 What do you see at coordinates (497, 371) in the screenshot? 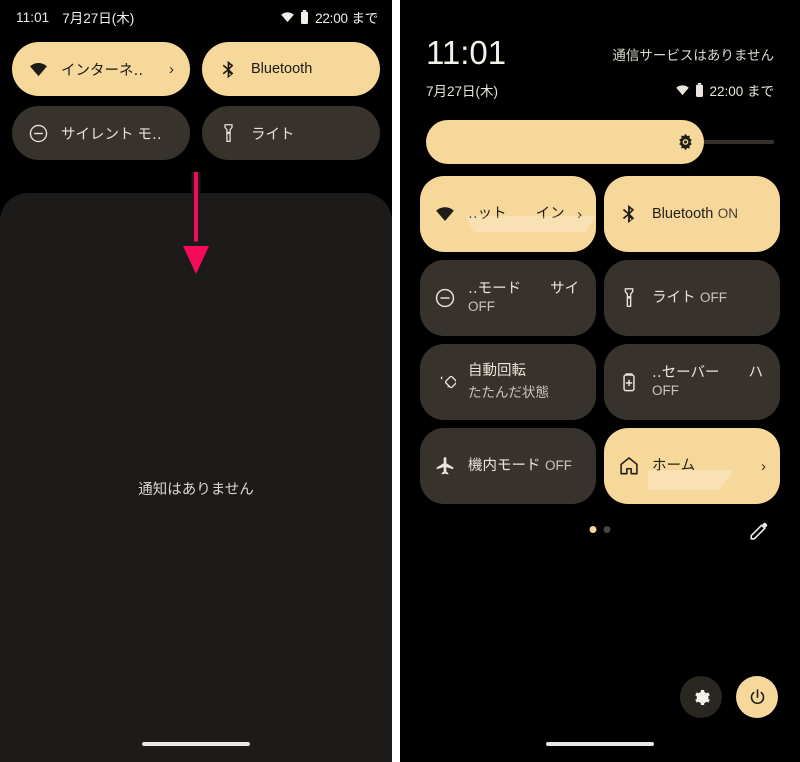
I see `tile-title: 自動回転` at bounding box center [497, 371].